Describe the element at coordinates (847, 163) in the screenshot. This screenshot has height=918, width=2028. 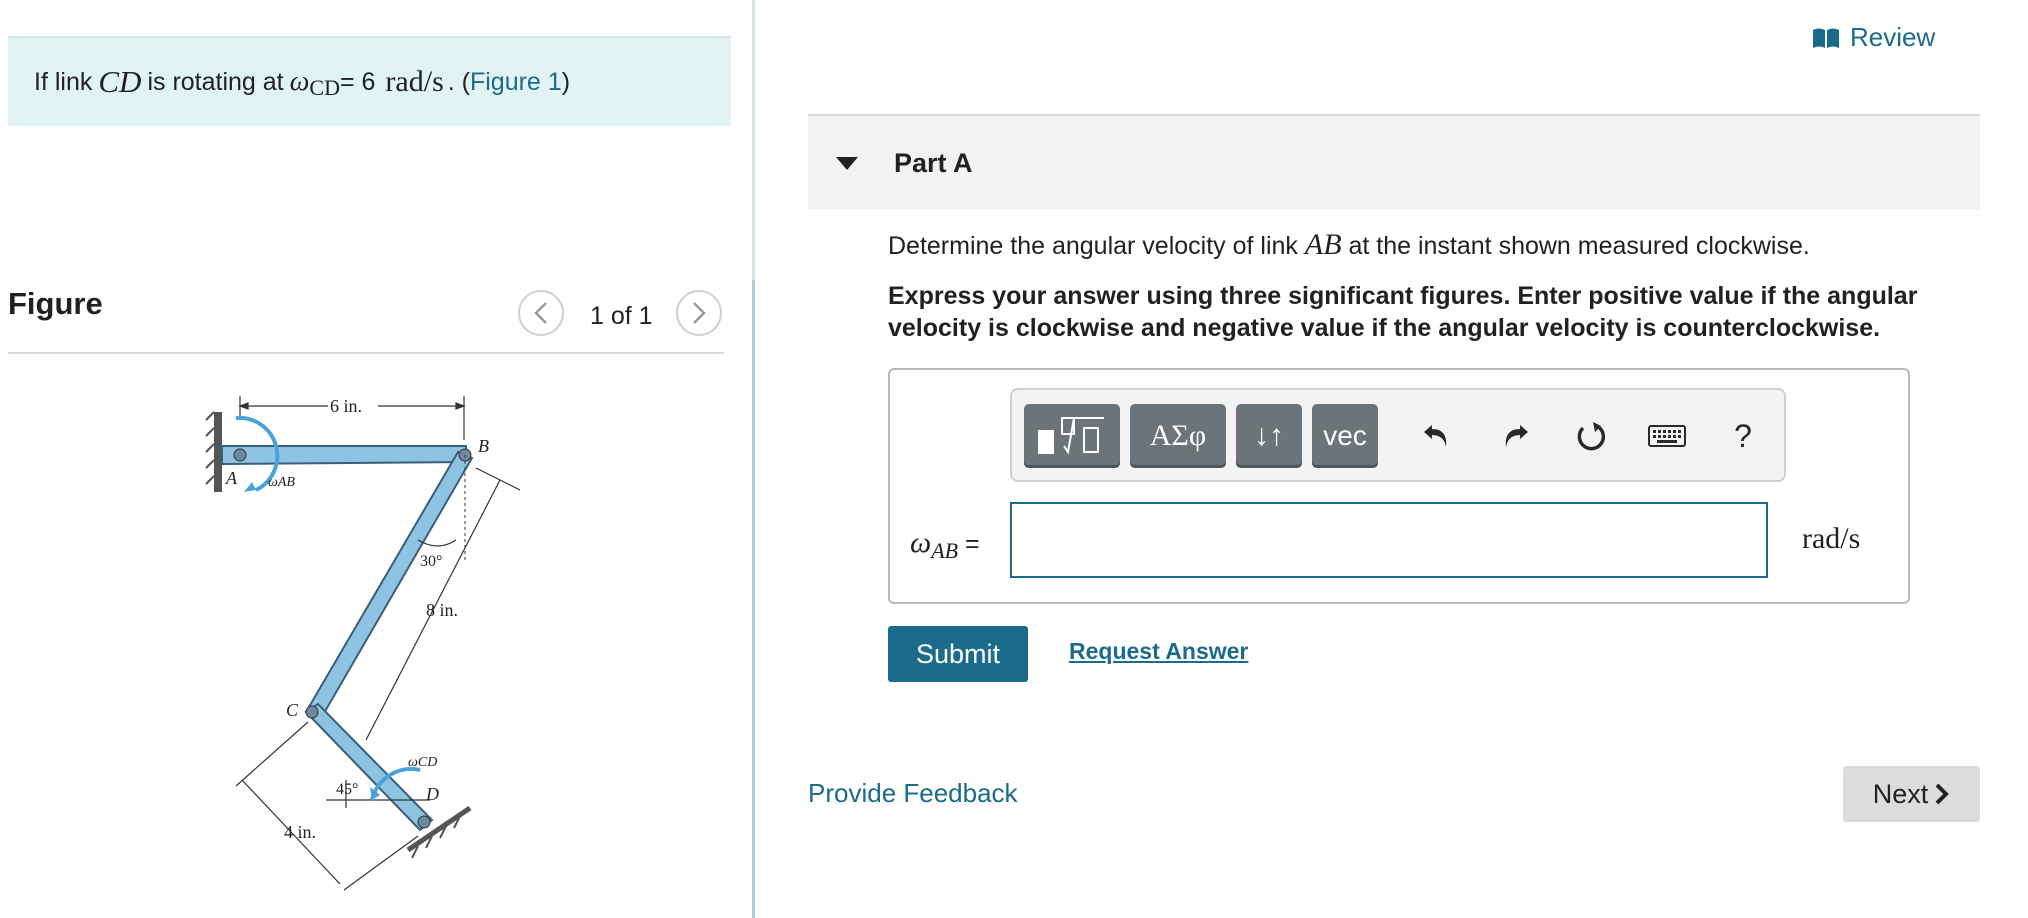
I see `caret-down-icon` at that location.